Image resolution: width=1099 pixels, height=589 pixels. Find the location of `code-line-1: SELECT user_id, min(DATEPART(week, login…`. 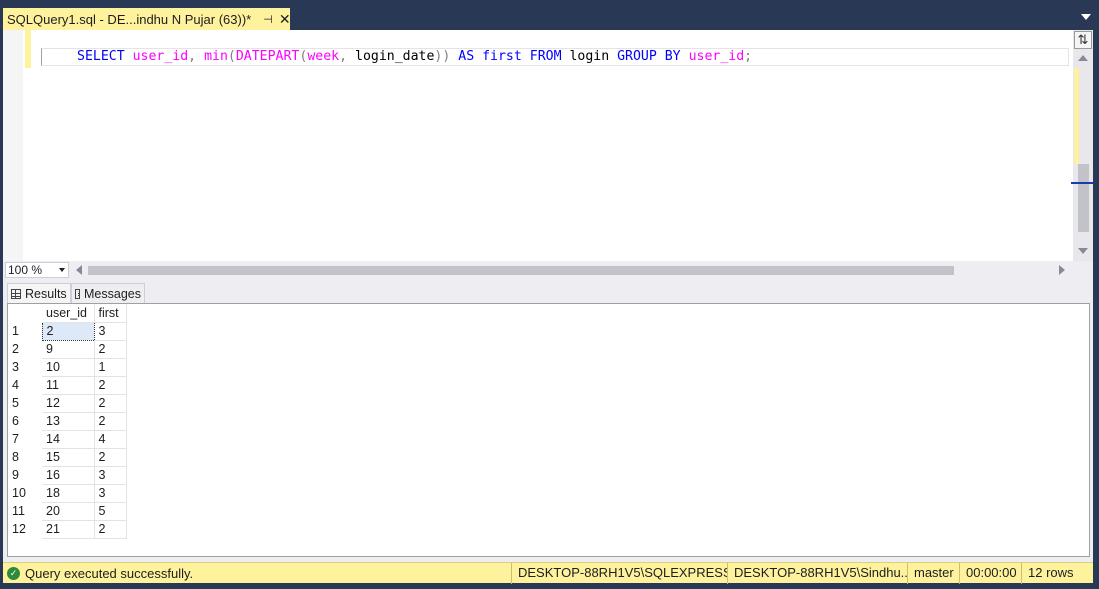

code-line-1: SELECT user_id, min(DATEPART(week, login… is located at coordinates (414, 57).